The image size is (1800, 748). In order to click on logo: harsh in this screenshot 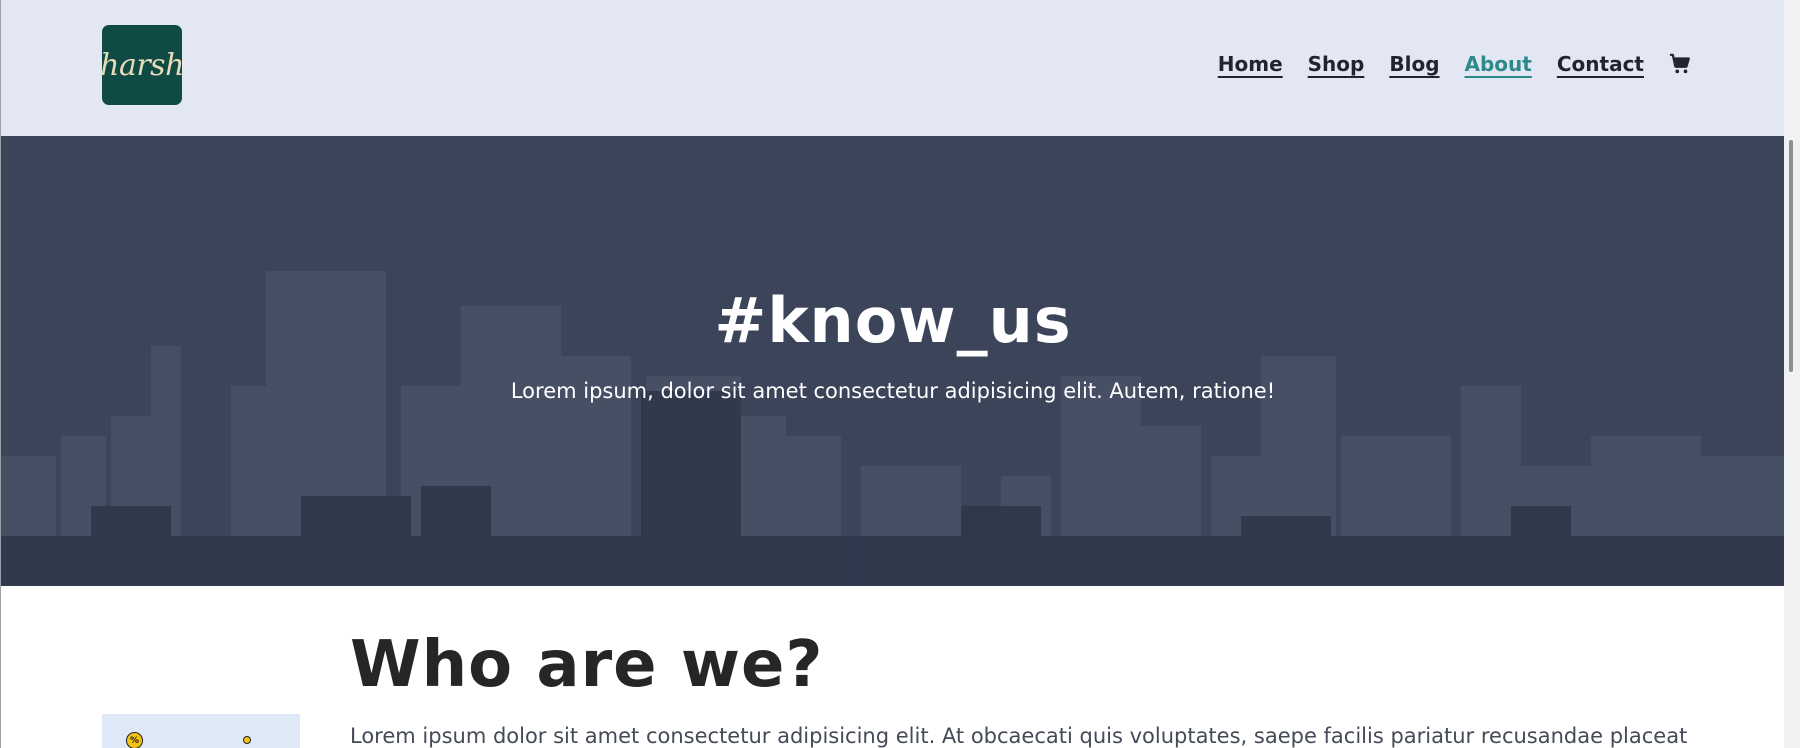, I will do `click(142, 65)`.